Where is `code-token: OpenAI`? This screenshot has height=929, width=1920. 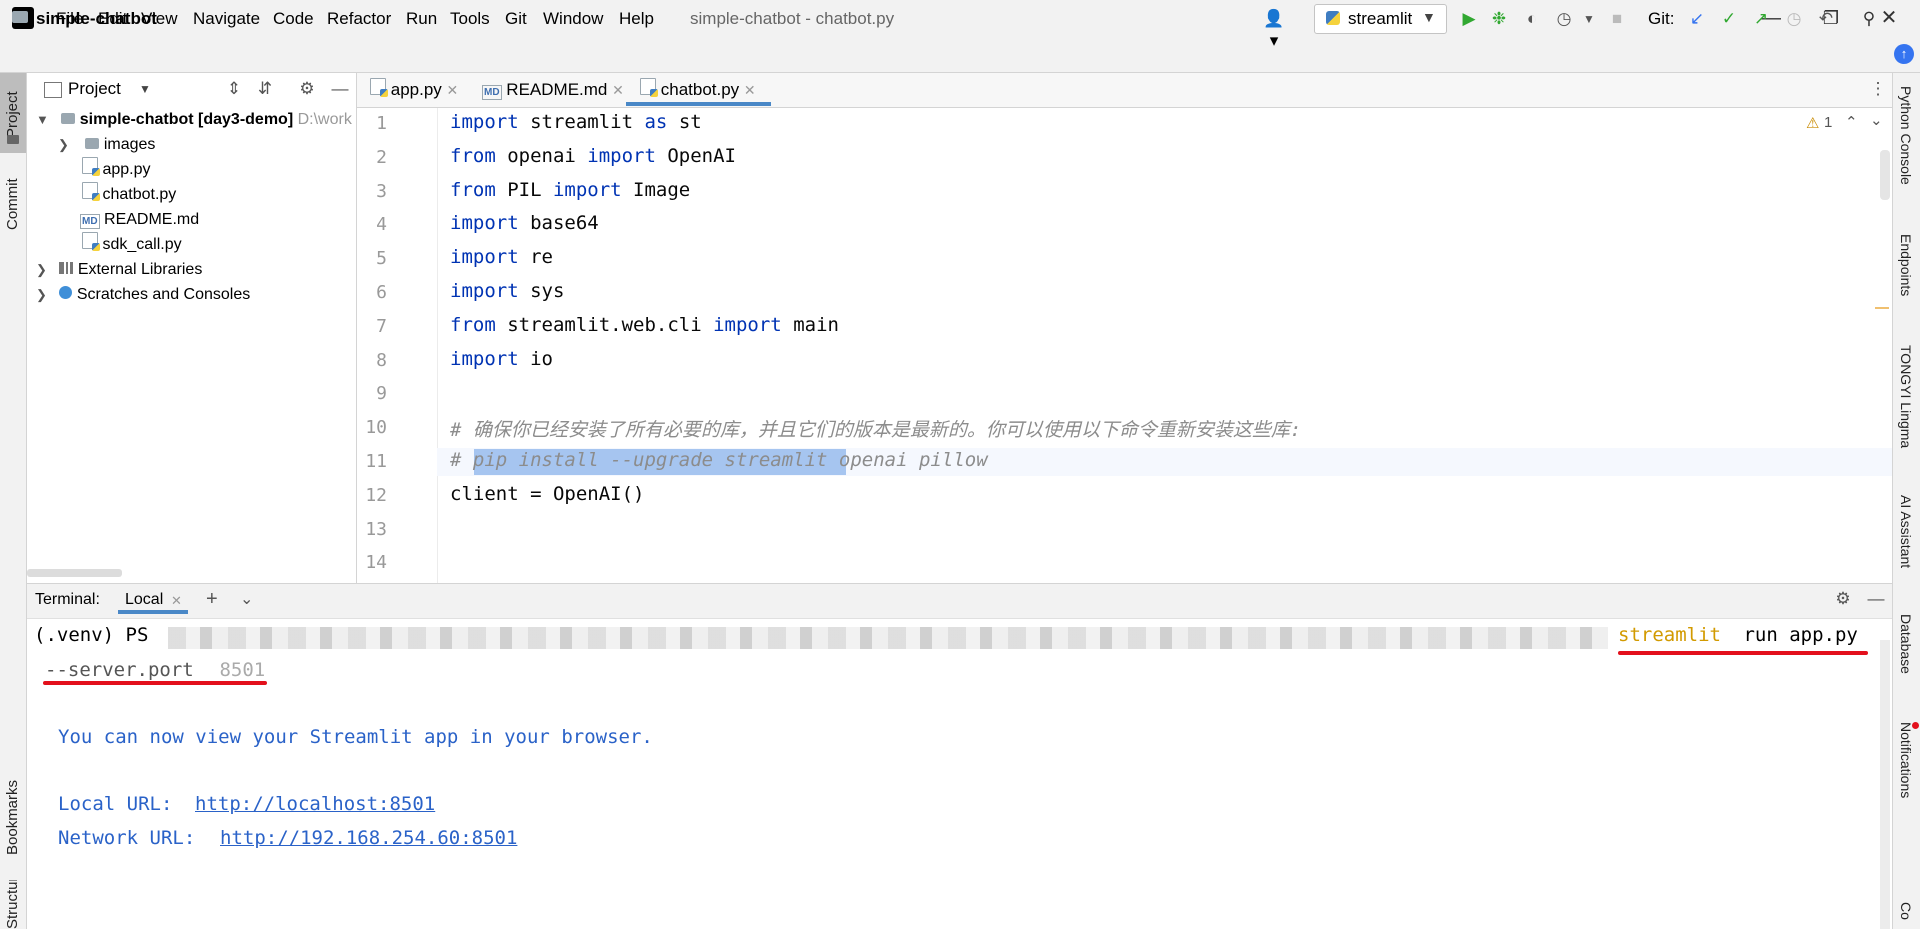
code-token: OpenAI is located at coordinates (695, 155).